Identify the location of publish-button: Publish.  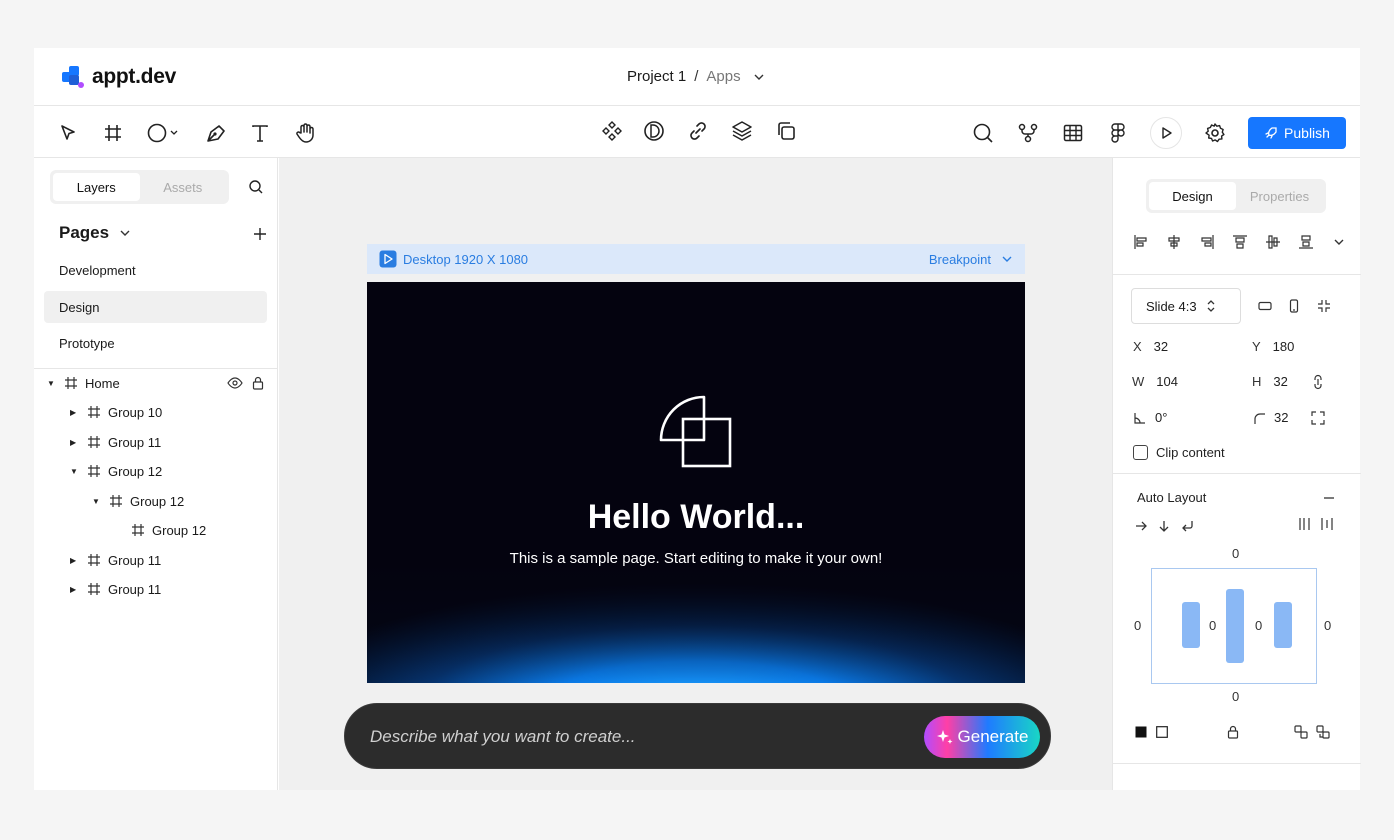
(1297, 133).